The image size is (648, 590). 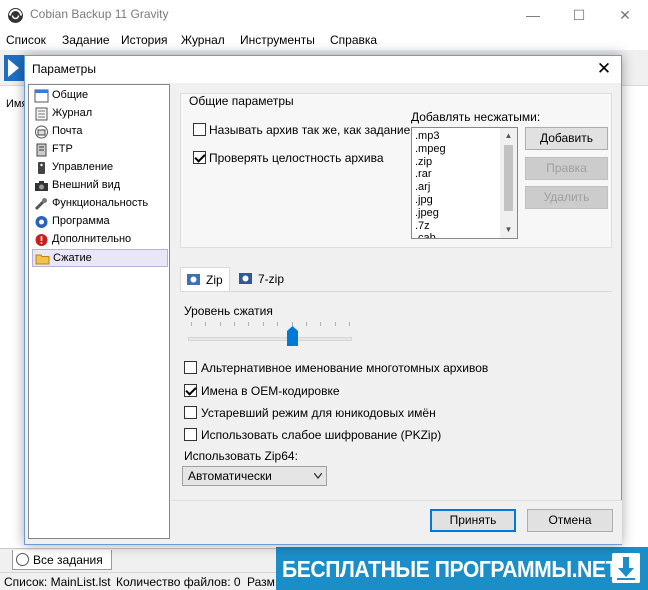 What do you see at coordinates (321, 435) in the screenshot?
I see `weak-encryption-label: Использовать слабое шифрование (PKZip)` at bounding box center [321, 435].